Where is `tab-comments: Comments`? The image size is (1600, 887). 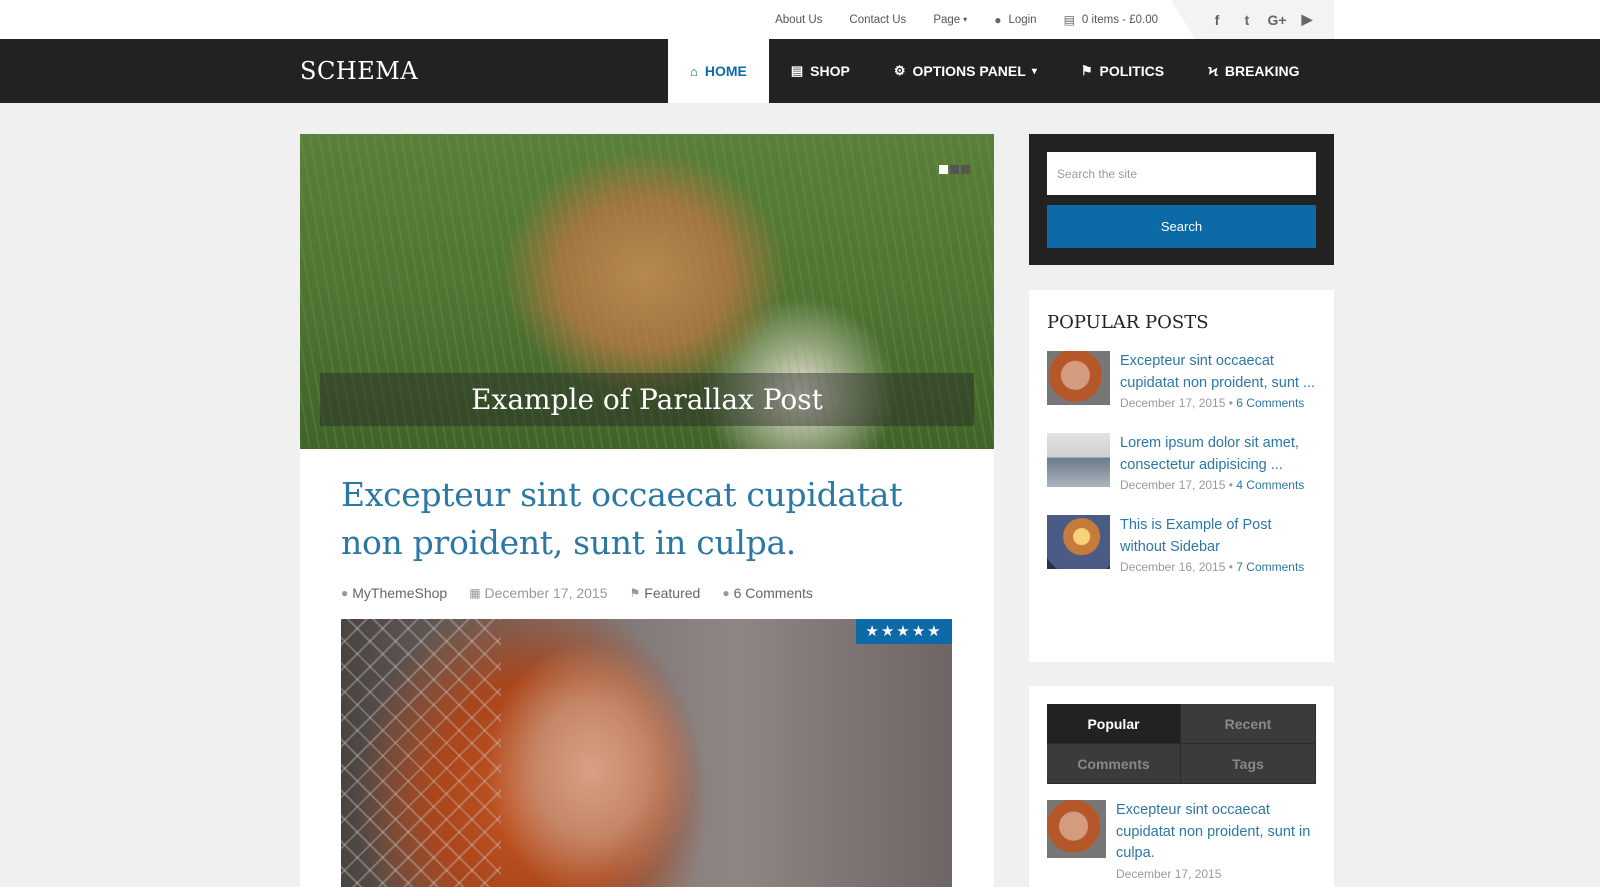 tab-comments: Comments is located at coordinates (1114, 764).